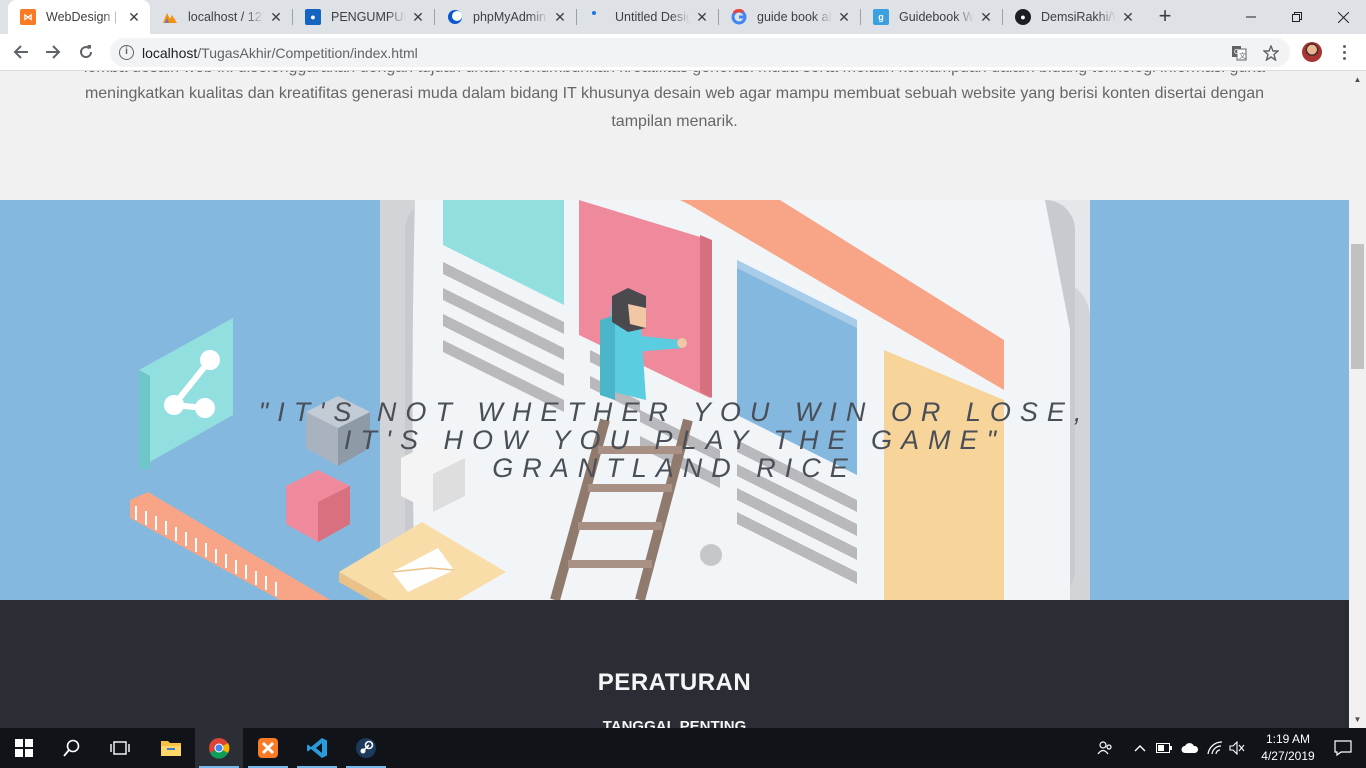 The width and height of the screenshot is (1366, 768). I want to click on google-icon, so click(739, 17).